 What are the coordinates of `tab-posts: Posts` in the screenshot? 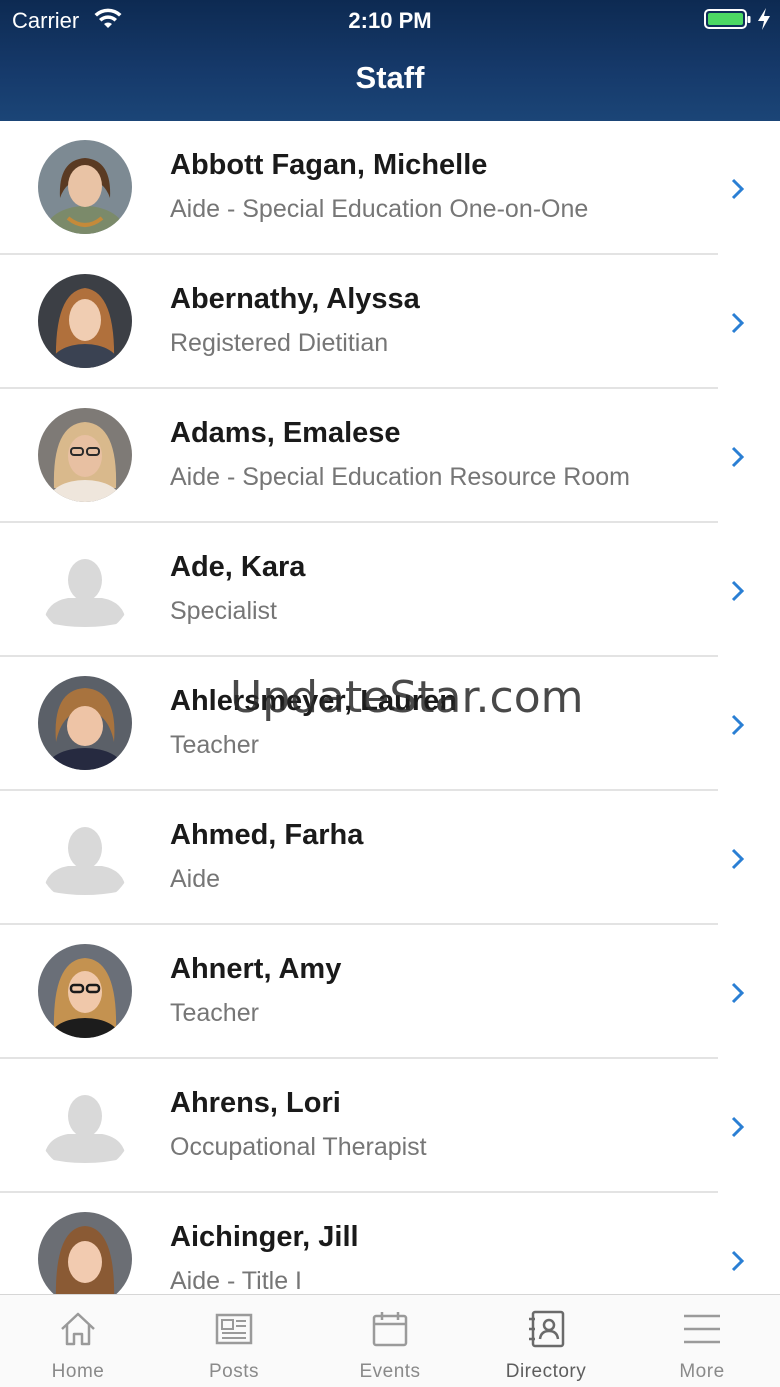 It's located at (234, 1341).